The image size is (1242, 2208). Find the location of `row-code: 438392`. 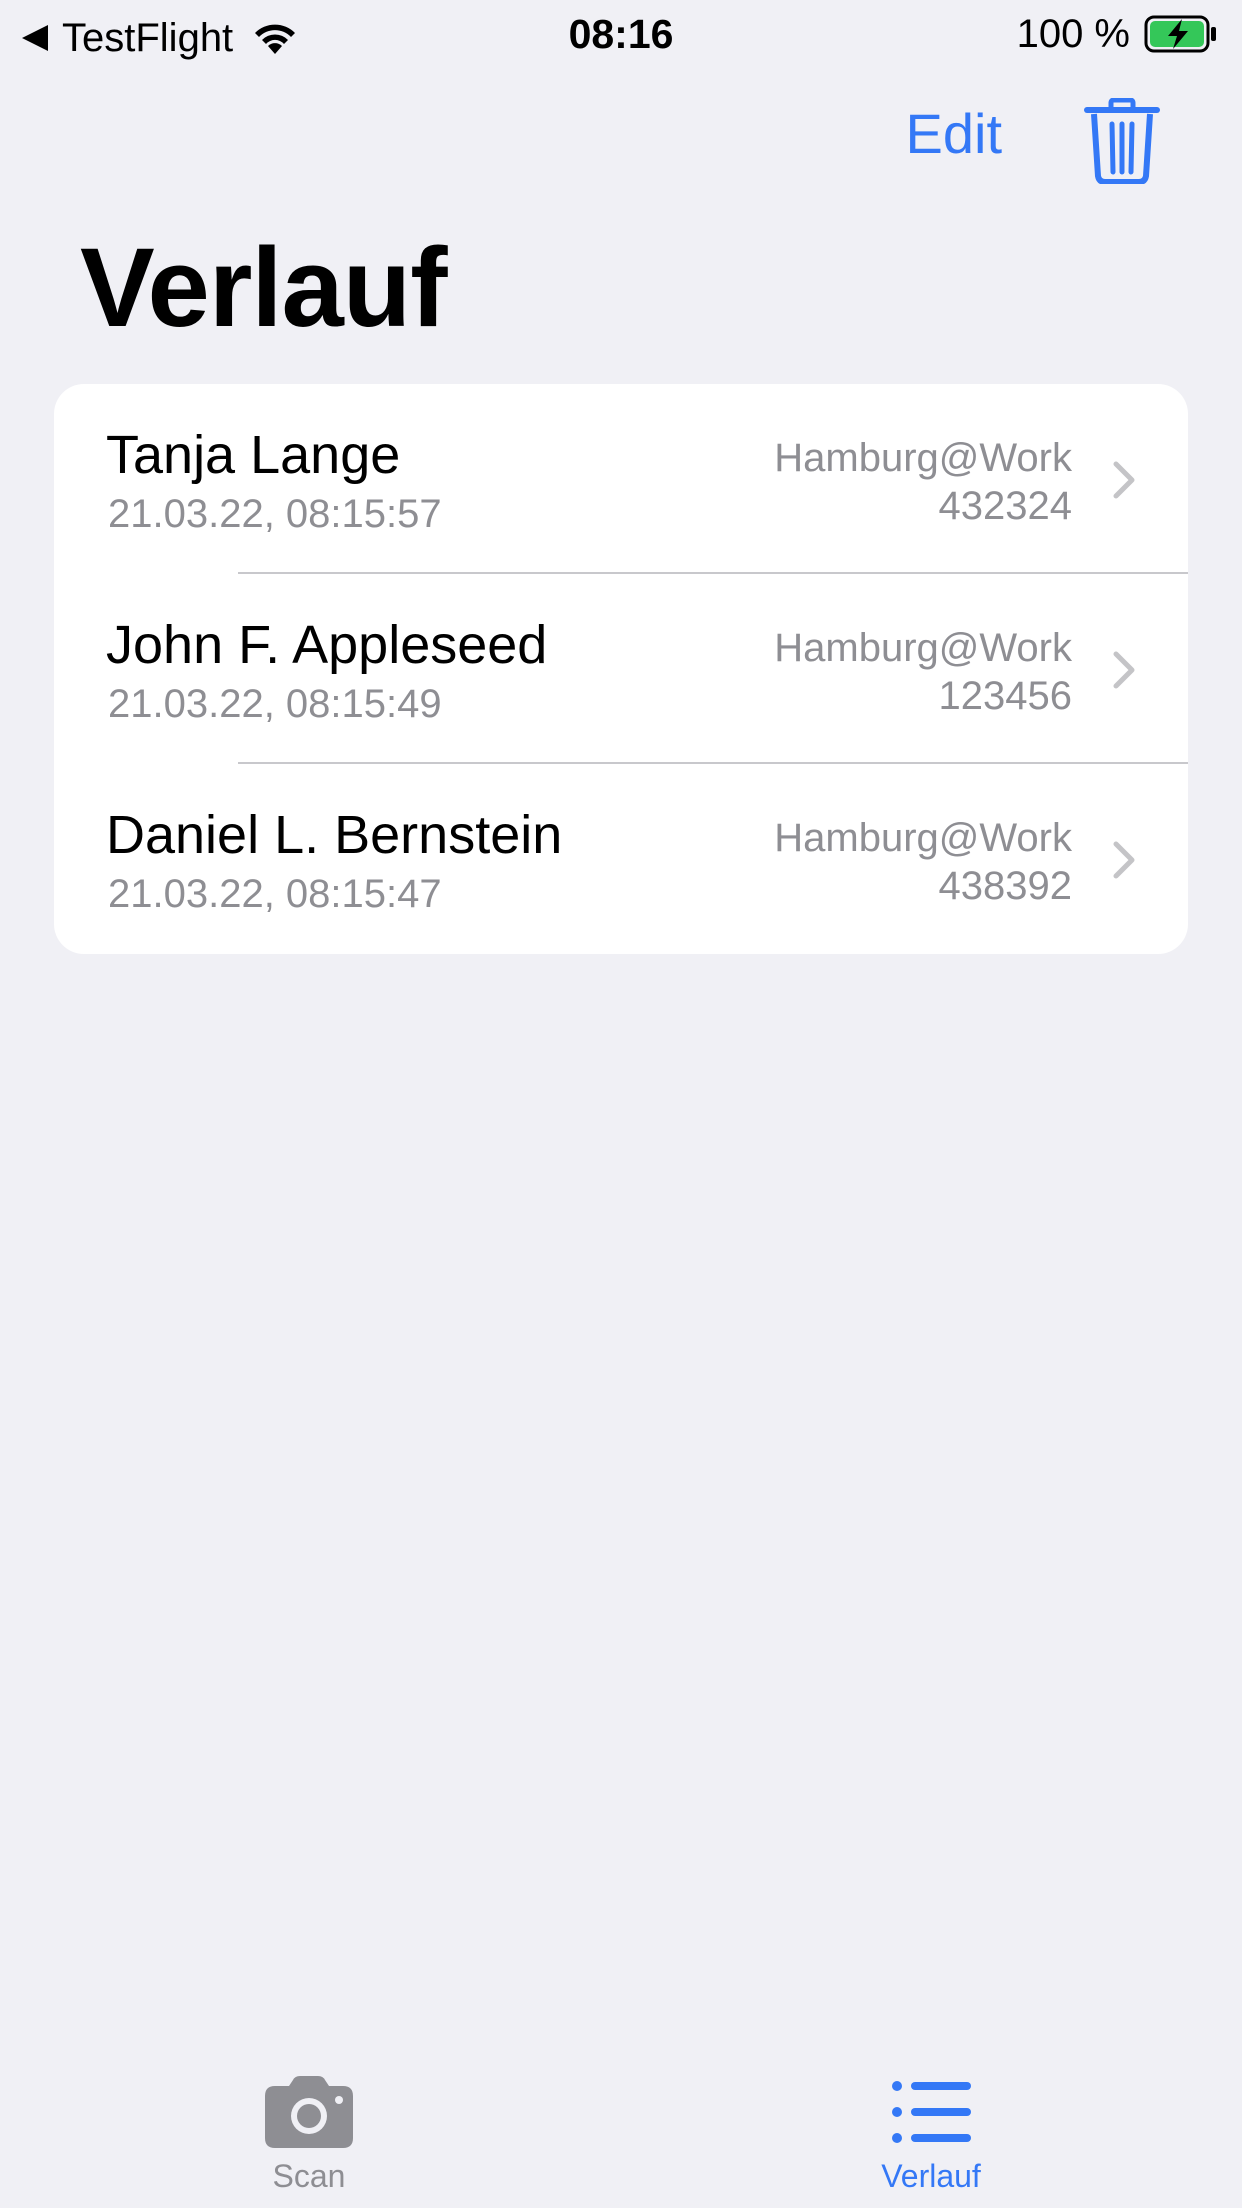

row-code: 438392 is located at coordinates (1005, 886).